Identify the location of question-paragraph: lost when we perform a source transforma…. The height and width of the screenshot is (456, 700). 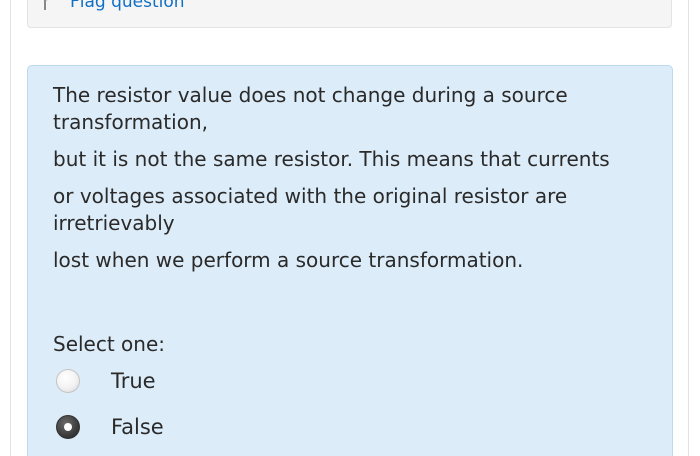
(288, 260).